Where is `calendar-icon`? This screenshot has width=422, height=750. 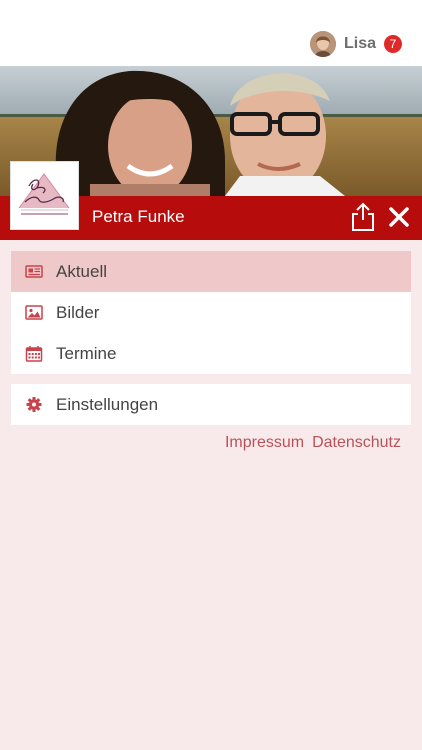 calendar-icon is located at coordinates (34, 354).